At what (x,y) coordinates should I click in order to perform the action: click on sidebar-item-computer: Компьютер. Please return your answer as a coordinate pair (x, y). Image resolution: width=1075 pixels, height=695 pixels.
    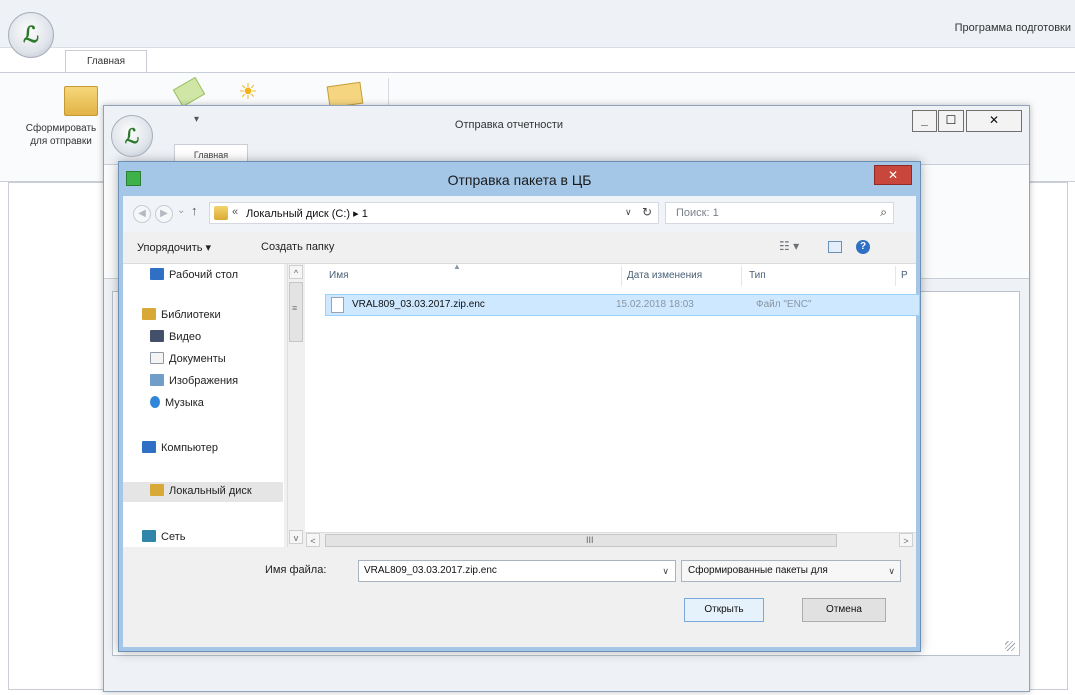
    Looking at the image, I should click on (180, 450).